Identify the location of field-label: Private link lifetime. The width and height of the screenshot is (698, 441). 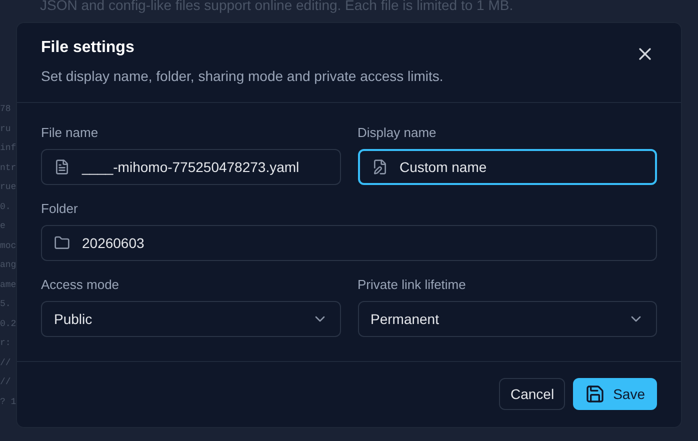
(412, 285).